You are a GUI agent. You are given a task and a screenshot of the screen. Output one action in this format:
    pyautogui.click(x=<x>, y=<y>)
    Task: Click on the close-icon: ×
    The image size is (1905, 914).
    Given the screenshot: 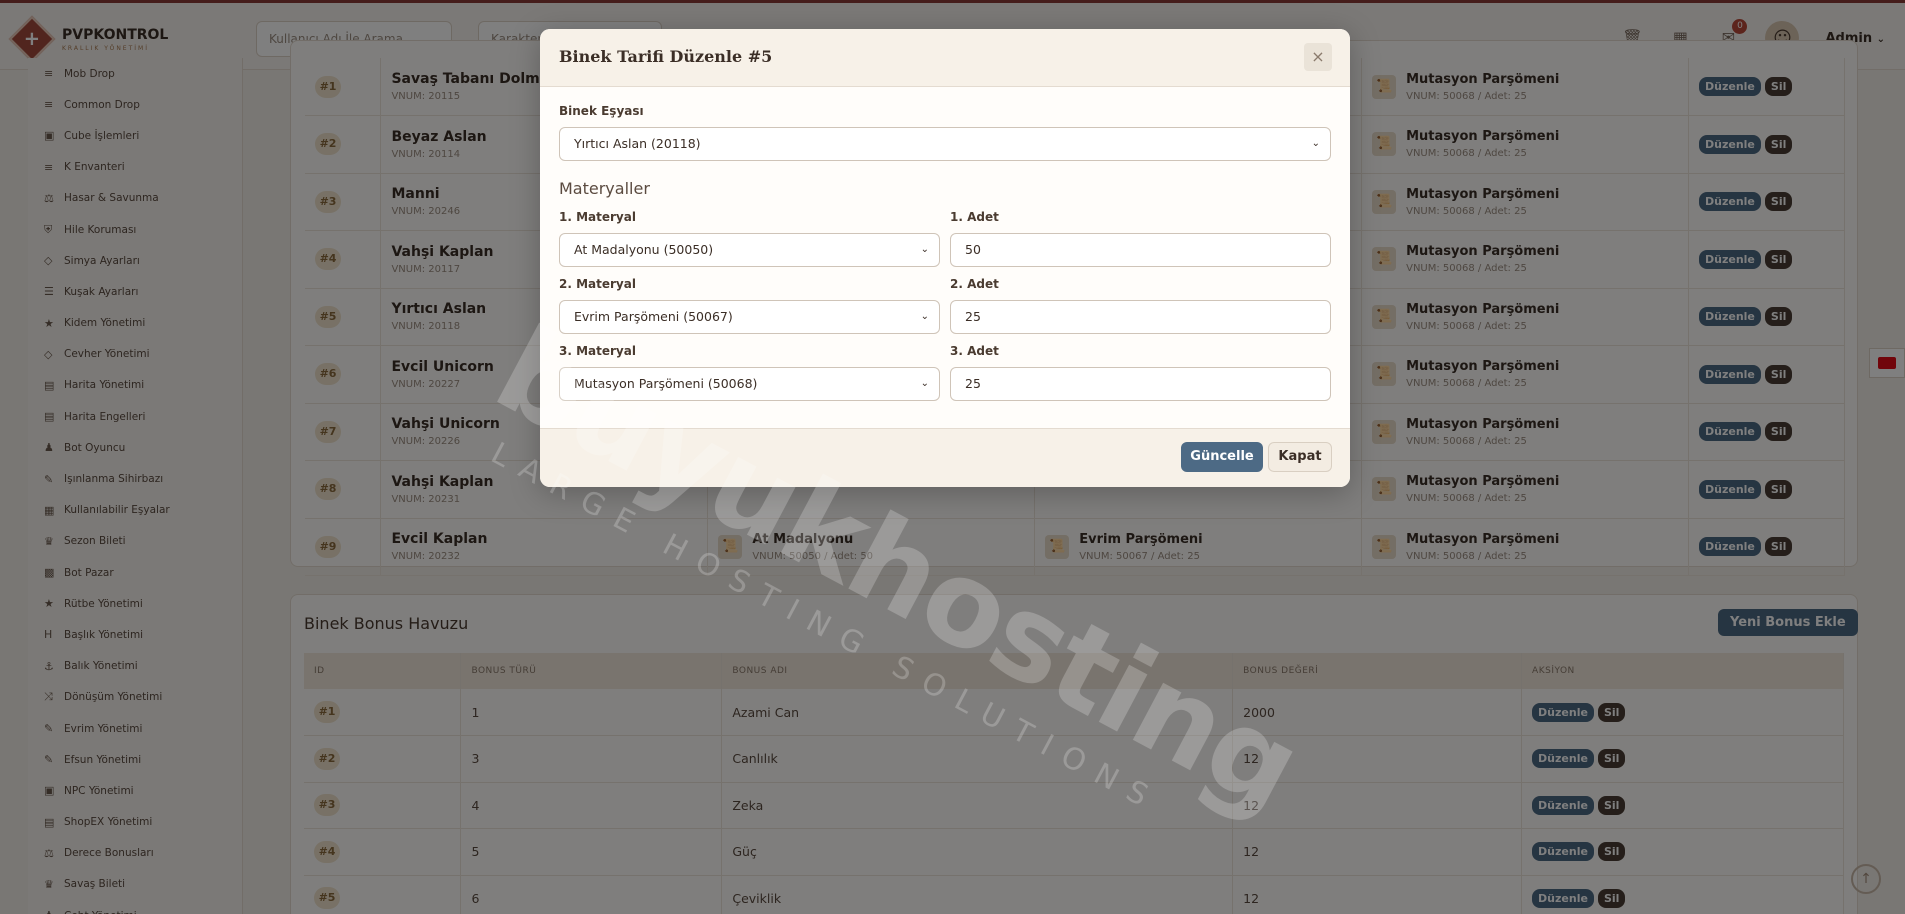 What is the action you would take?
    pyautogui.click(x=1318, y=57)
    